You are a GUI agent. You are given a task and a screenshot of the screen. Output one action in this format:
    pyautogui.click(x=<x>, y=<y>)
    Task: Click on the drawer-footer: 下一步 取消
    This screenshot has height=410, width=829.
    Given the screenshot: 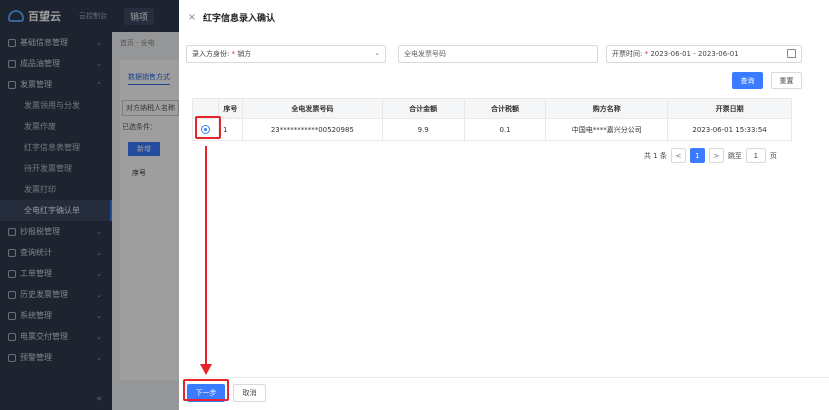 What is the action you would take?
    pyautogui.click(x=504, y=393)
    